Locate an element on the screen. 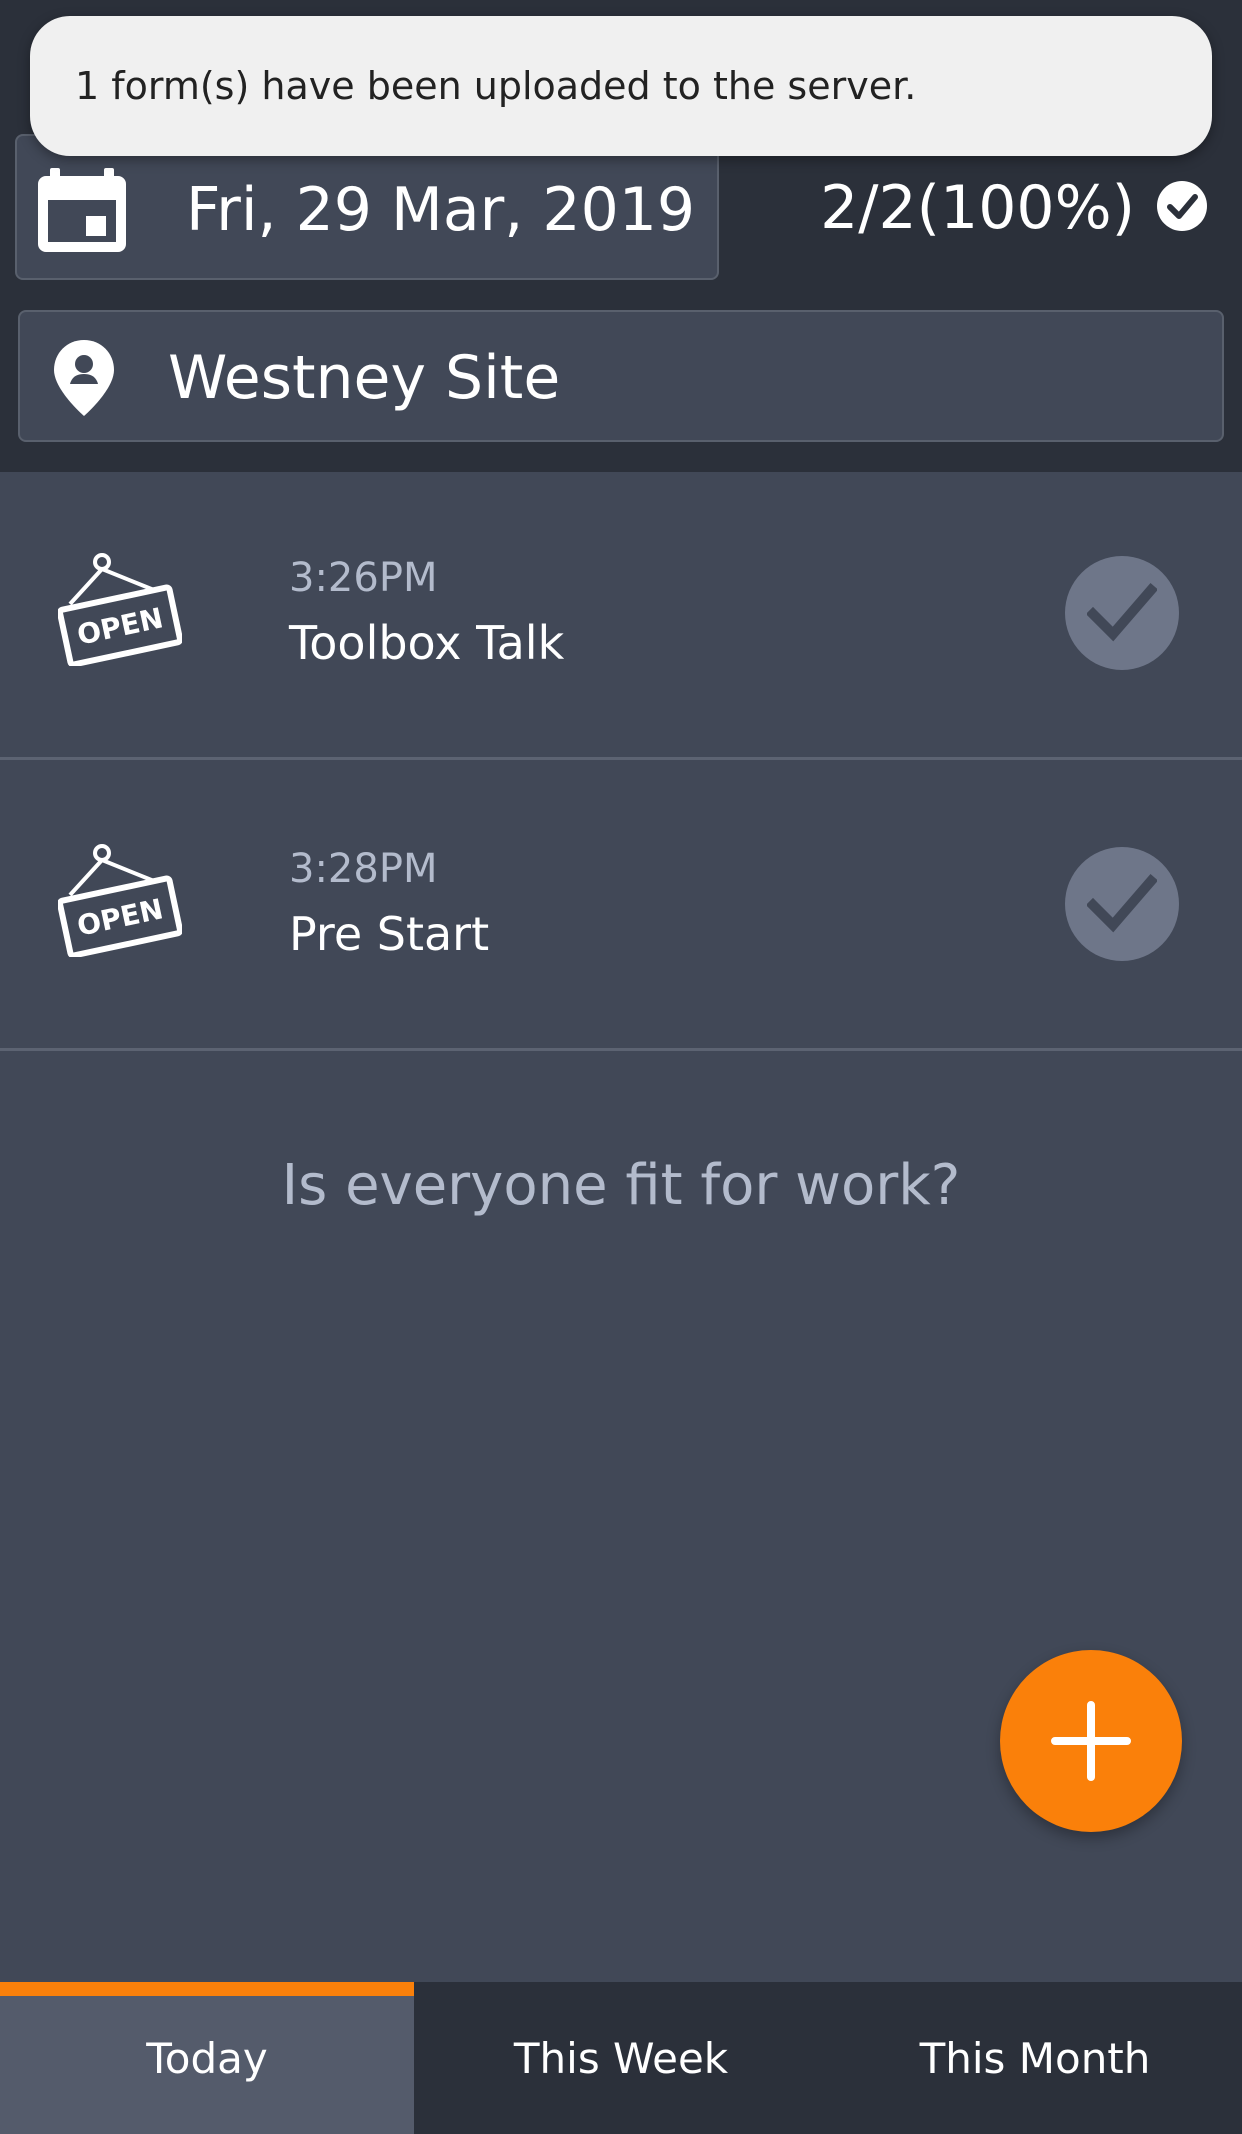 Image resolution: width=1242 pixels, height=2134 pixels. form-time: 3:26PM is located at coordinates (363, 578).